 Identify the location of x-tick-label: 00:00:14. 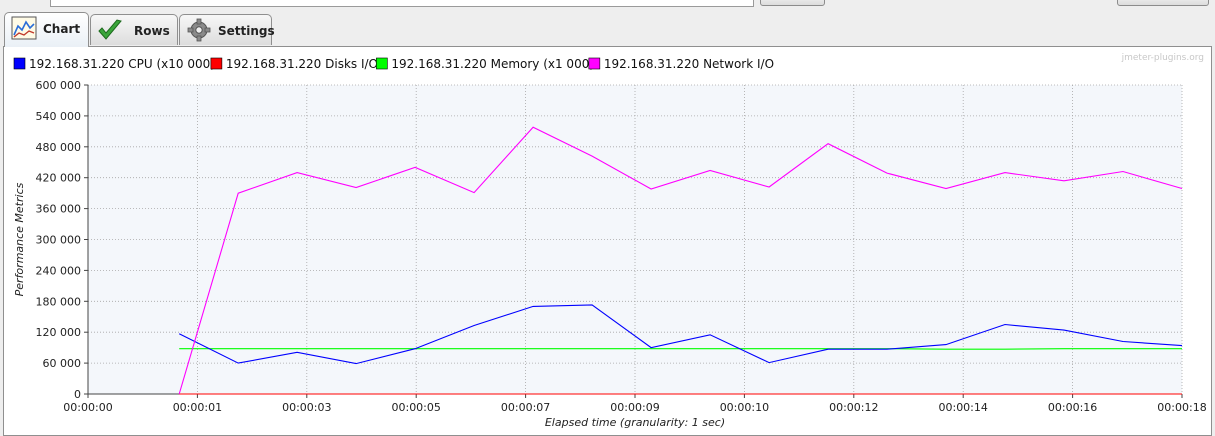
(962, 407).